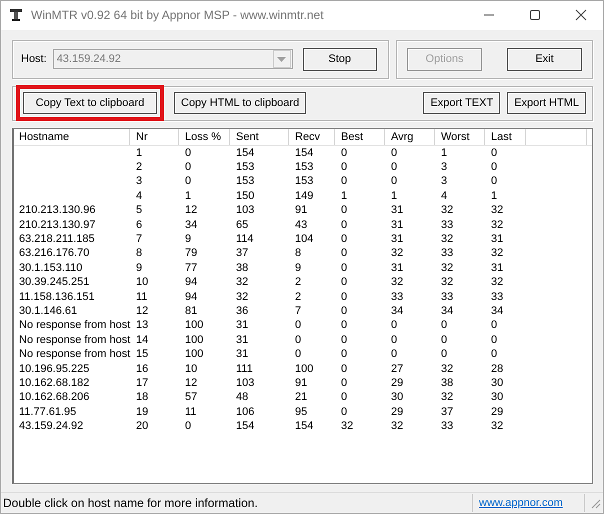 The image size is (604, 514). I want to click on table-cell: 19, so click(142, 412).